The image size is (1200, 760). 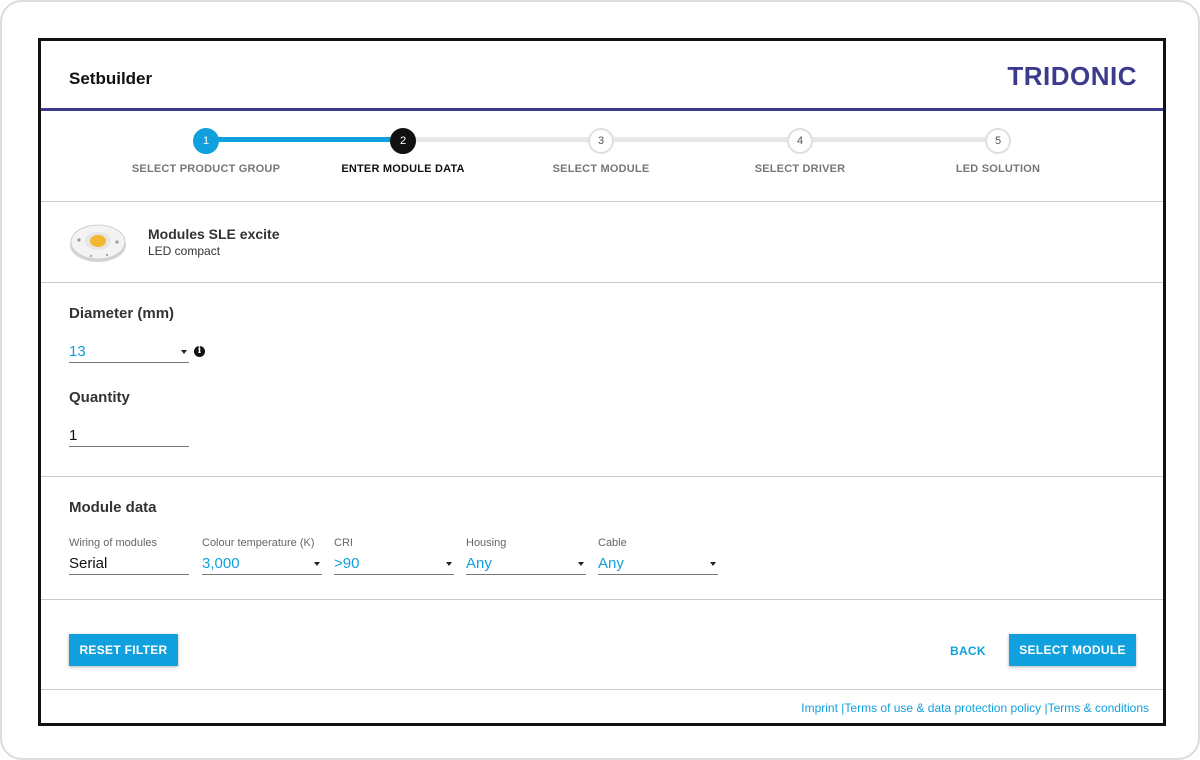 What do you see at coordinates (403, 169) in the screenshot?
I see `step-2-label: ENTER MODULE DATA` at bounding box center [403, 169].